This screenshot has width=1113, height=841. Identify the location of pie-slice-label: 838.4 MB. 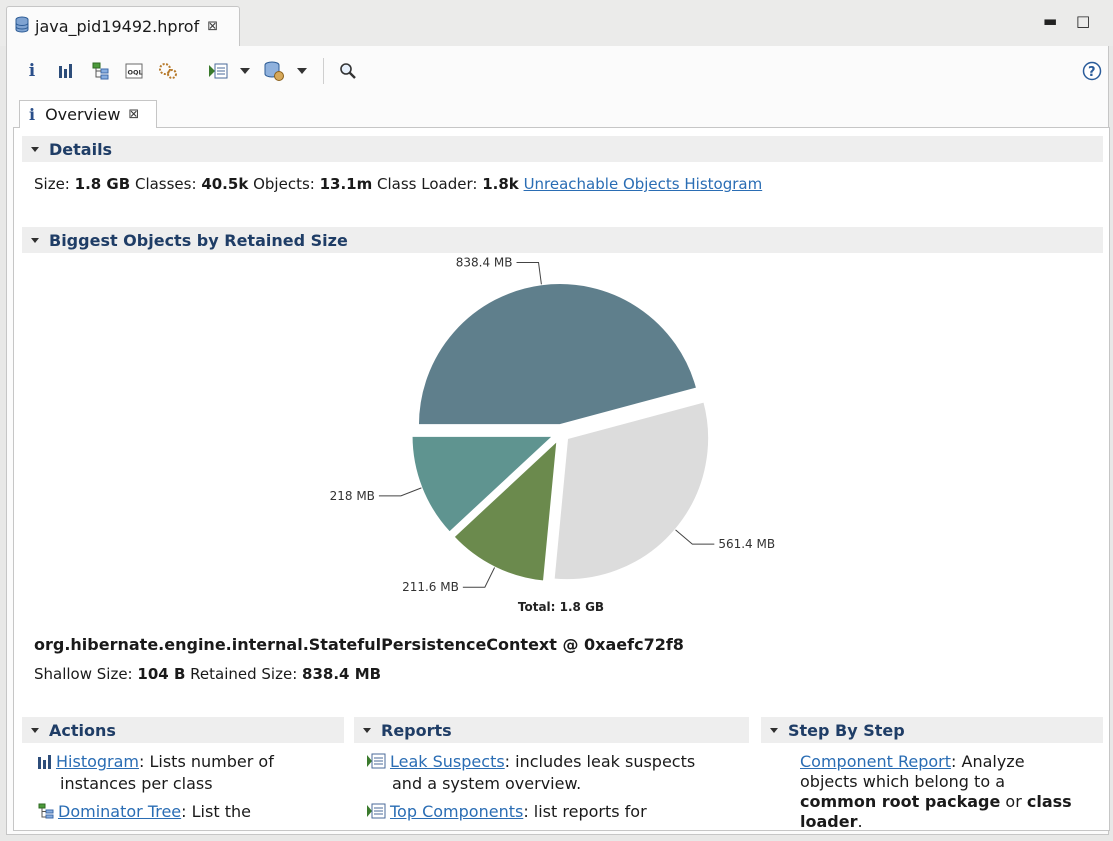
(484, 262).